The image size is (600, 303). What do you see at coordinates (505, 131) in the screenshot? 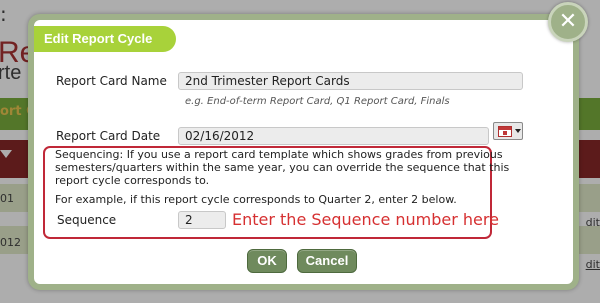
I see `calendar-icon` at bounding box center [505, 131].